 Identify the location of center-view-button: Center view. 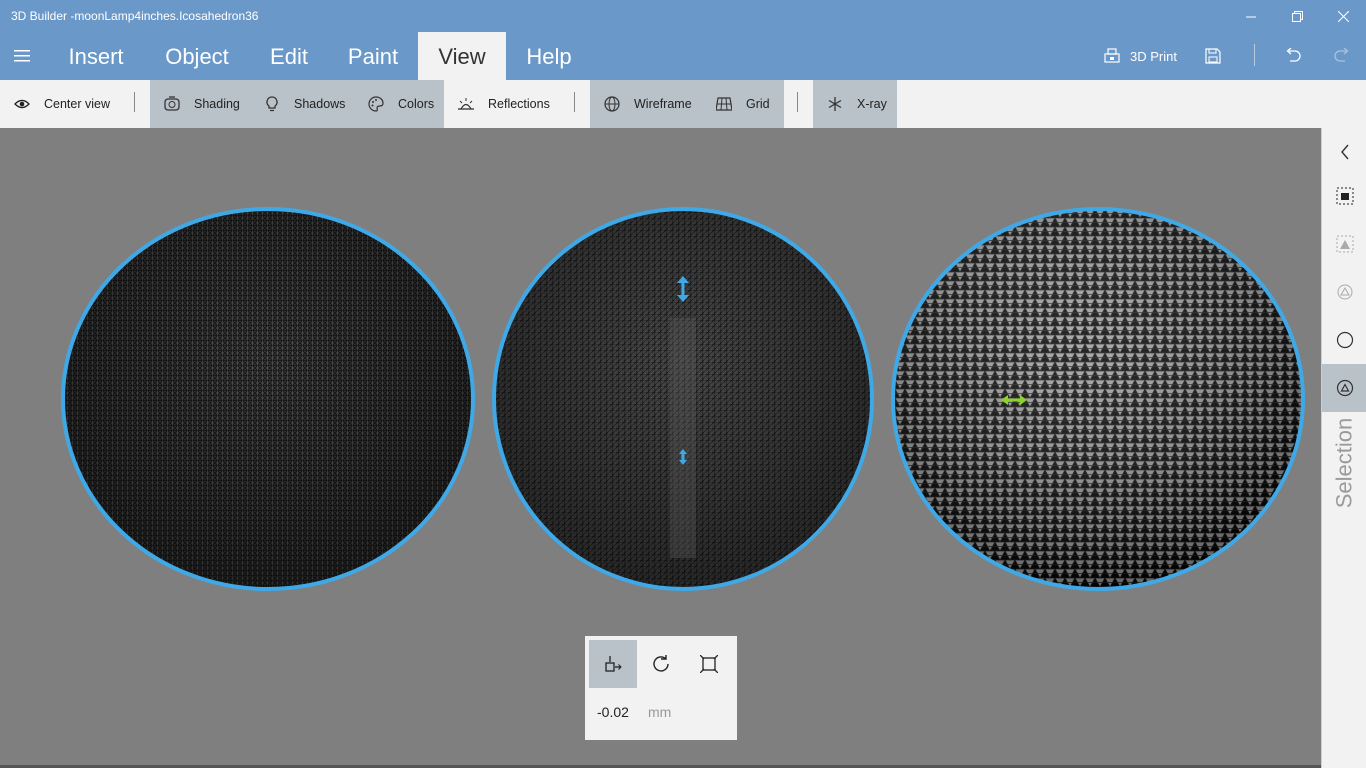
(70, 104).